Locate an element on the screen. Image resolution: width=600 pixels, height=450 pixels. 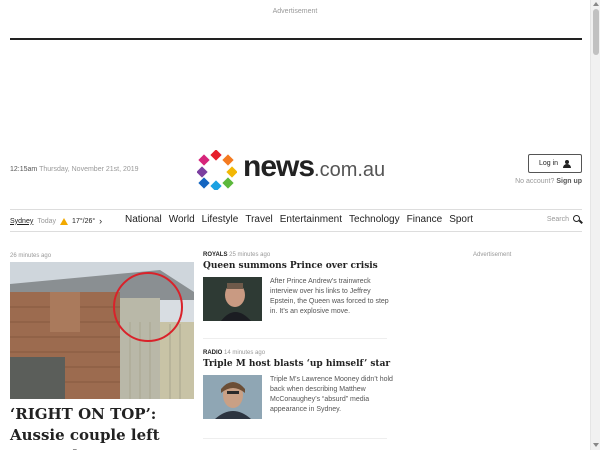
search-button: Search is located at coordinates (564, 219).